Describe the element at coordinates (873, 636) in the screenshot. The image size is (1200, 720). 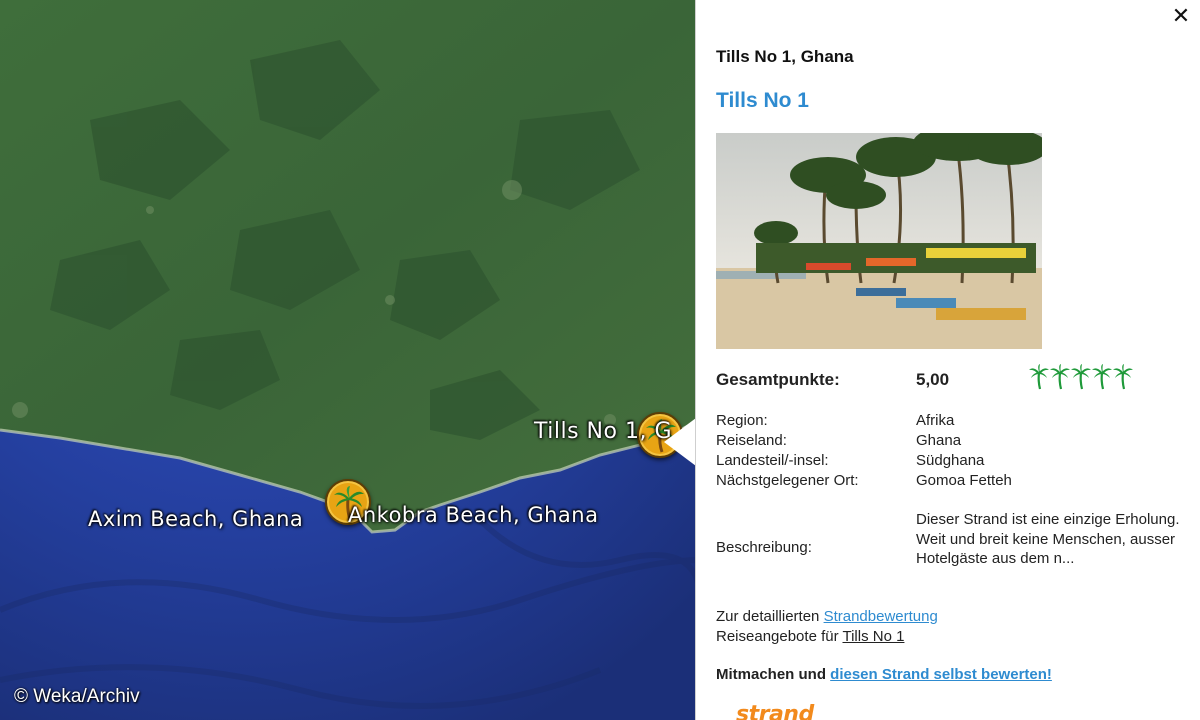
I see `travel-offers-link: Tills No 1` at that location.